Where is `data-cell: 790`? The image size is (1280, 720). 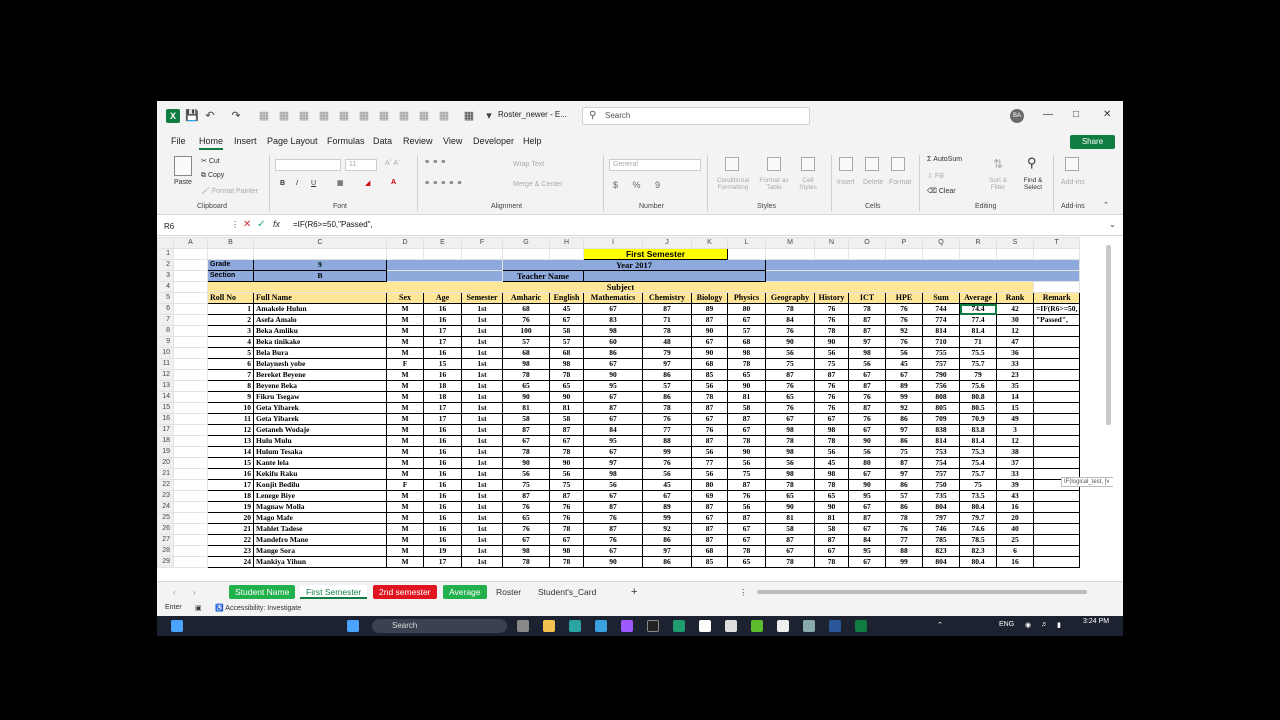
data-cell: 790 is located at coordinates (941, 375).